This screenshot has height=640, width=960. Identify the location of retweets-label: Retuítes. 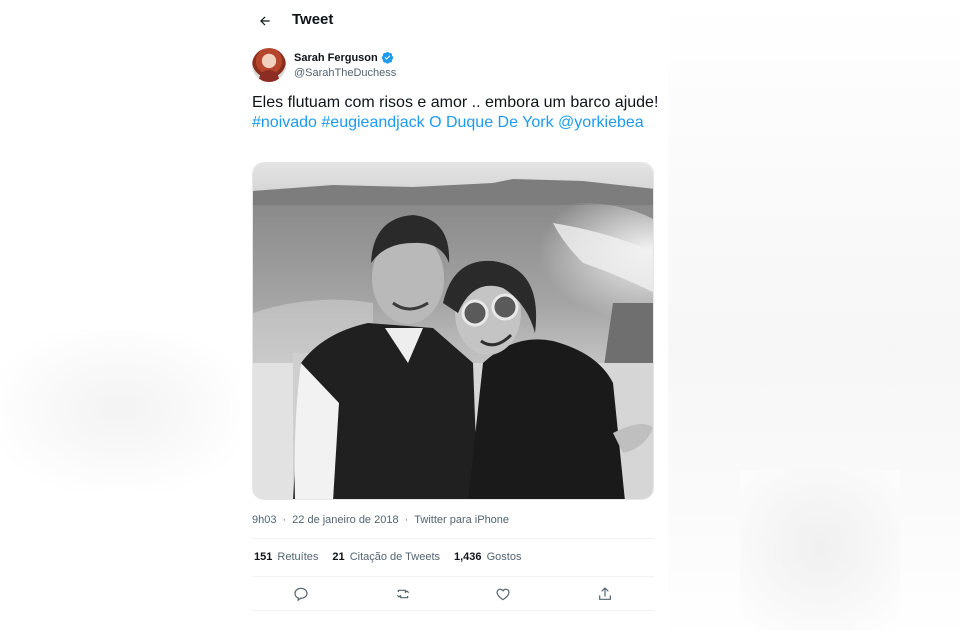
(298, 557).